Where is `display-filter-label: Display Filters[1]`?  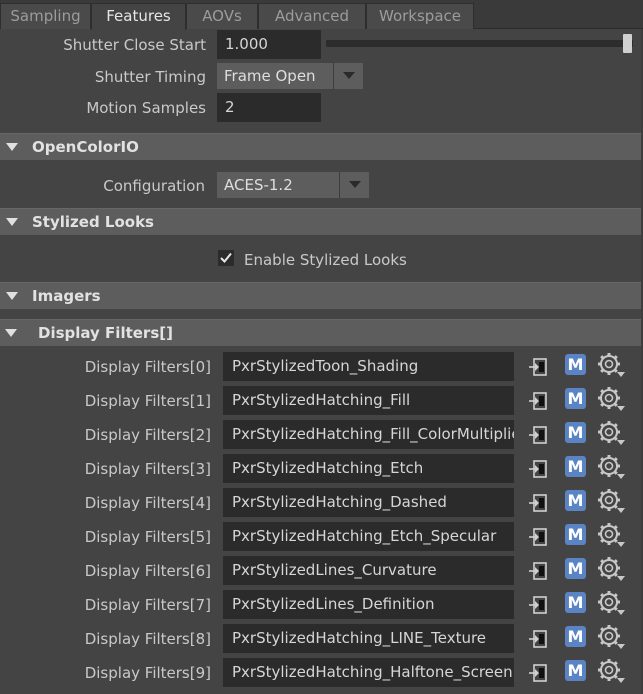 display-filter-label: Display Filters[1] is located at coordinates (147, 401).